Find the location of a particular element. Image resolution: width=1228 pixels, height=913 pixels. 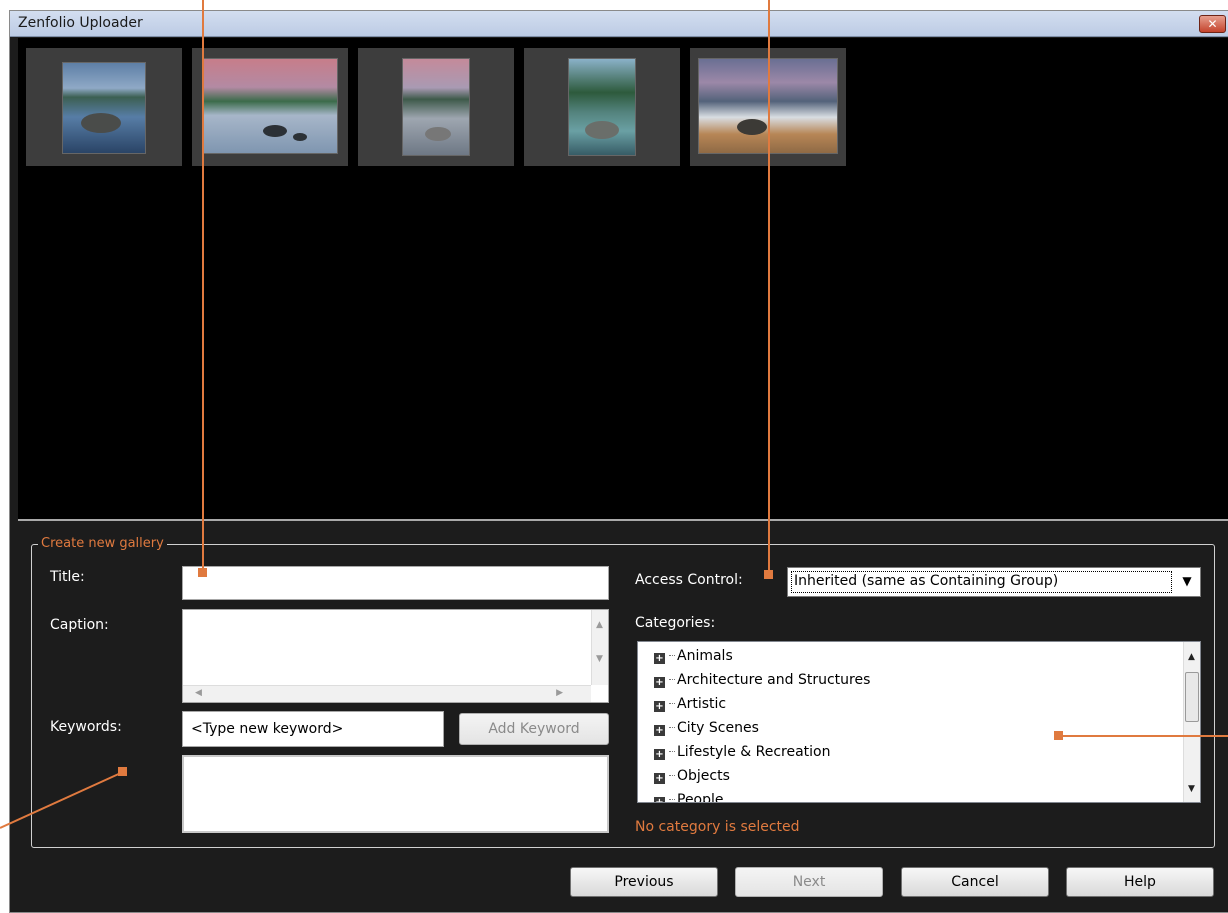

panel-divider is located at coordinates (623, 520).